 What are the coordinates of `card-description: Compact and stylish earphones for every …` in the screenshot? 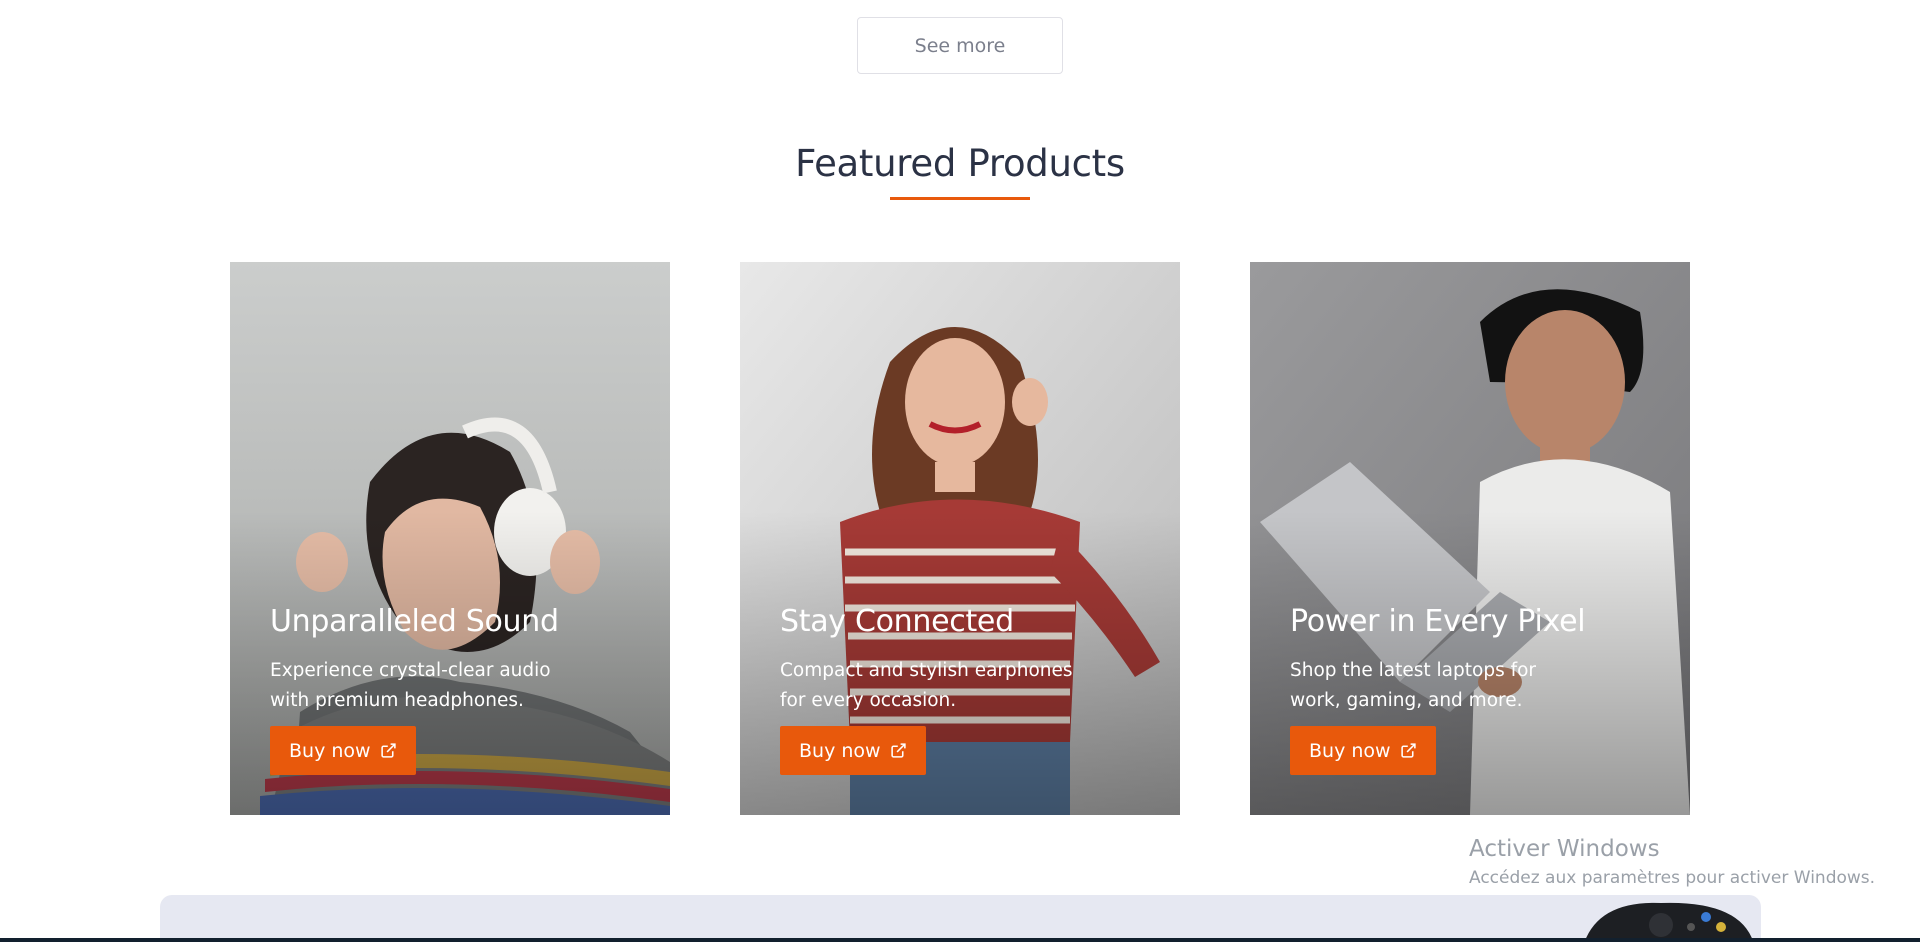 It's located at (926, 685).